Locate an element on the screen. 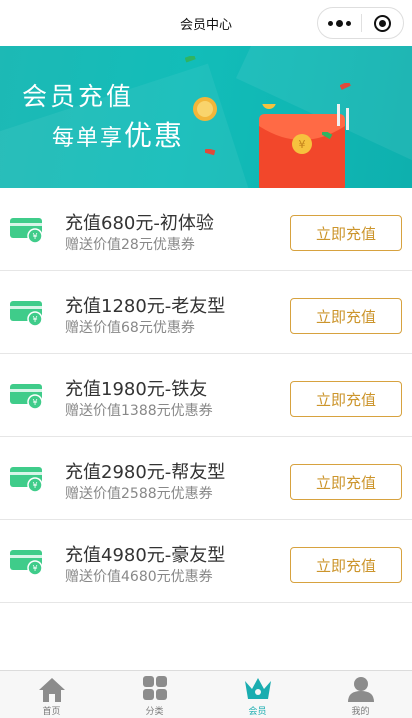 The width and height of the screenshot is (412, 718). package-description: 赠送价值2588元优惠券 is located at coordinates (139, 494).